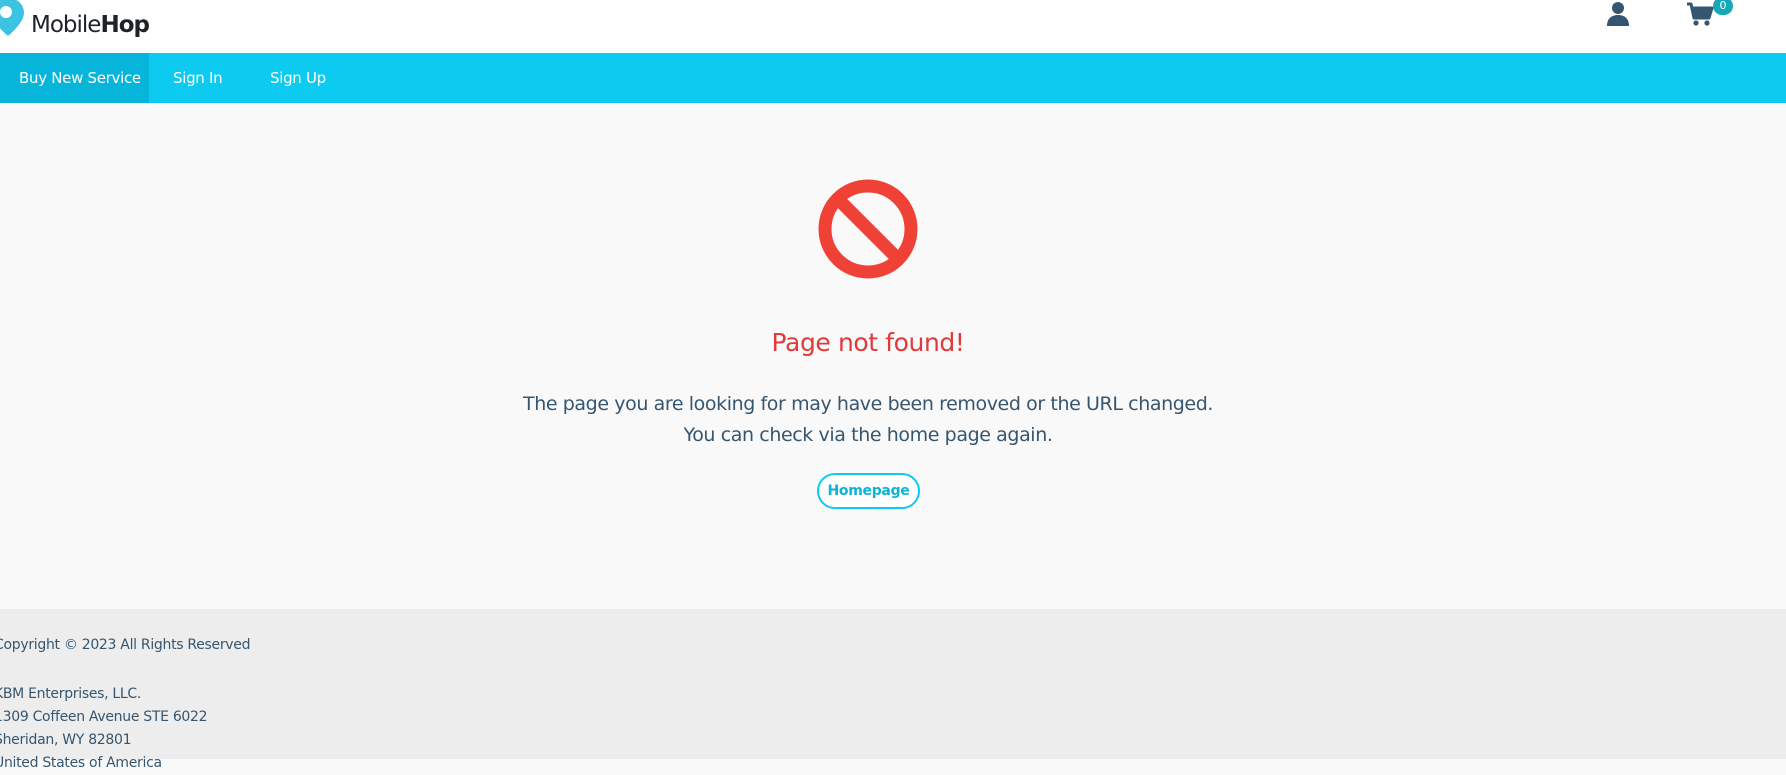  Describe the element at coordinates (125, 25) in the screenshot. I see `logo-text-bold: Hop` at that location.